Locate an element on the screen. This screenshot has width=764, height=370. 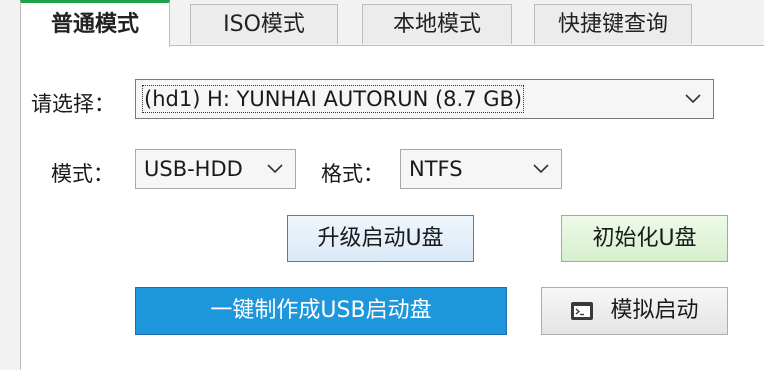
mode-select: USB-HDD is located at coordinates (215, 169).